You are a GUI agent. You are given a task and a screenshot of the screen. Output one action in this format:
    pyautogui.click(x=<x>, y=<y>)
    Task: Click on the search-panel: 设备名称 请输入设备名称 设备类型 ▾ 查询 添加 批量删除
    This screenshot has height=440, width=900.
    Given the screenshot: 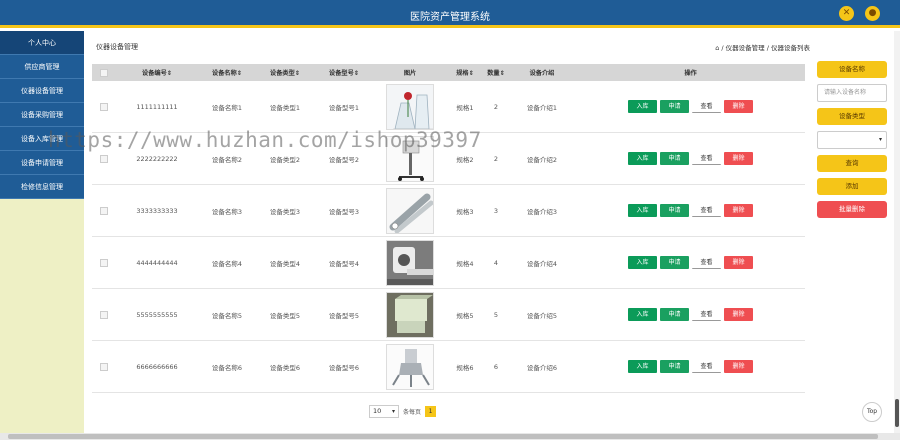 What is the action you would take?
    pyautogui.click(x=852, y=142)
    